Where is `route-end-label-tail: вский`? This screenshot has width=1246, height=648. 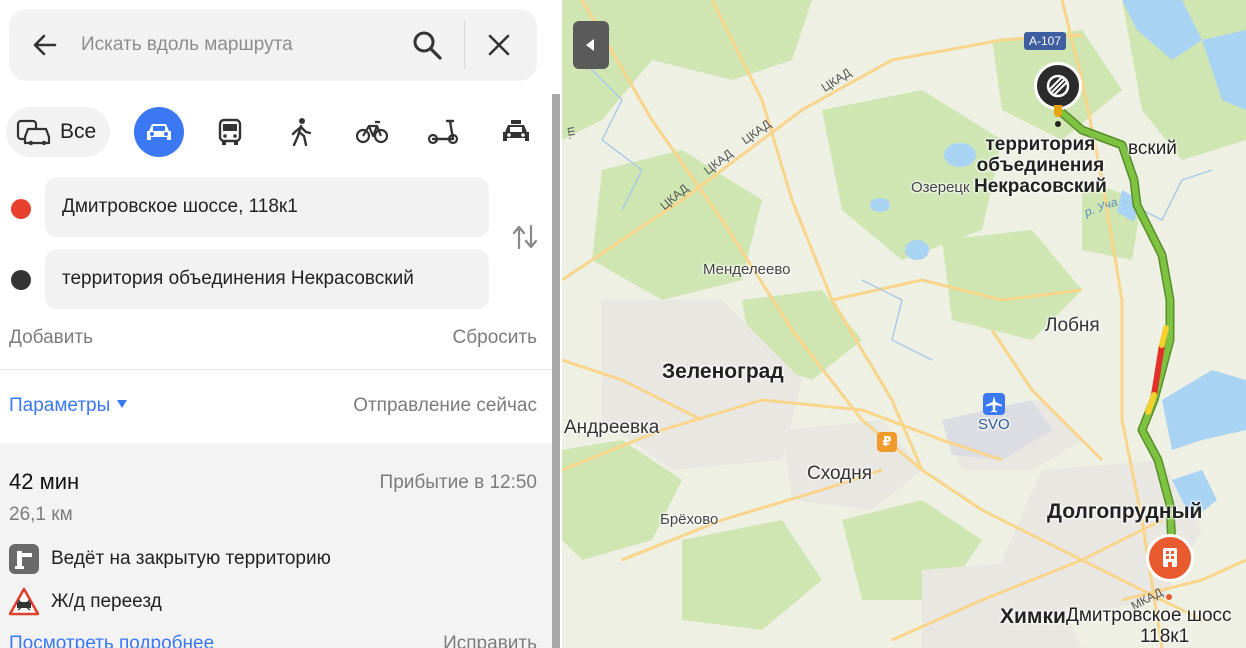
route-end-label-tail: вский is located at coordinates (1152, 148).